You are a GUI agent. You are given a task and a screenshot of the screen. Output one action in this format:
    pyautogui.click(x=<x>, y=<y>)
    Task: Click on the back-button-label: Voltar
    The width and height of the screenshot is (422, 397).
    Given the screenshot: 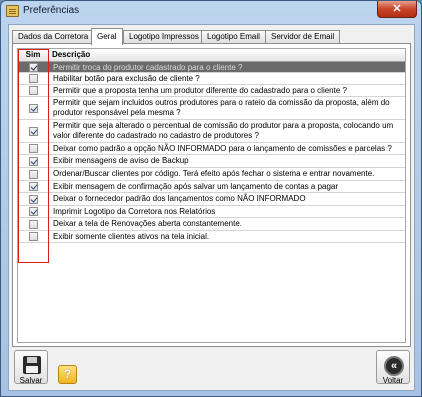 What is the action you would take?
    pyautogui.click(x=393, y=380)
    